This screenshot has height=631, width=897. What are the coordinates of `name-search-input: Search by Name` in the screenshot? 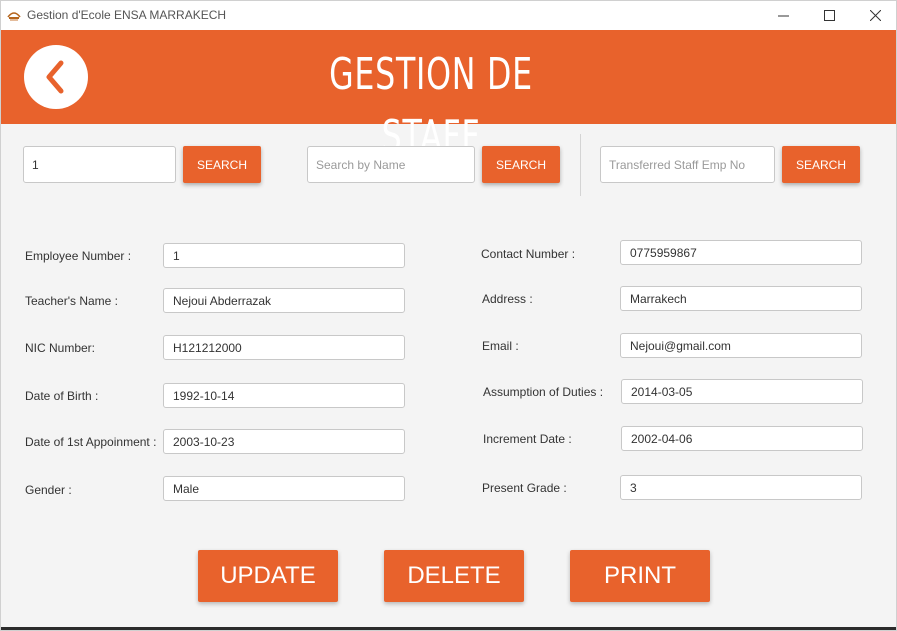 It's located at (391, 164).